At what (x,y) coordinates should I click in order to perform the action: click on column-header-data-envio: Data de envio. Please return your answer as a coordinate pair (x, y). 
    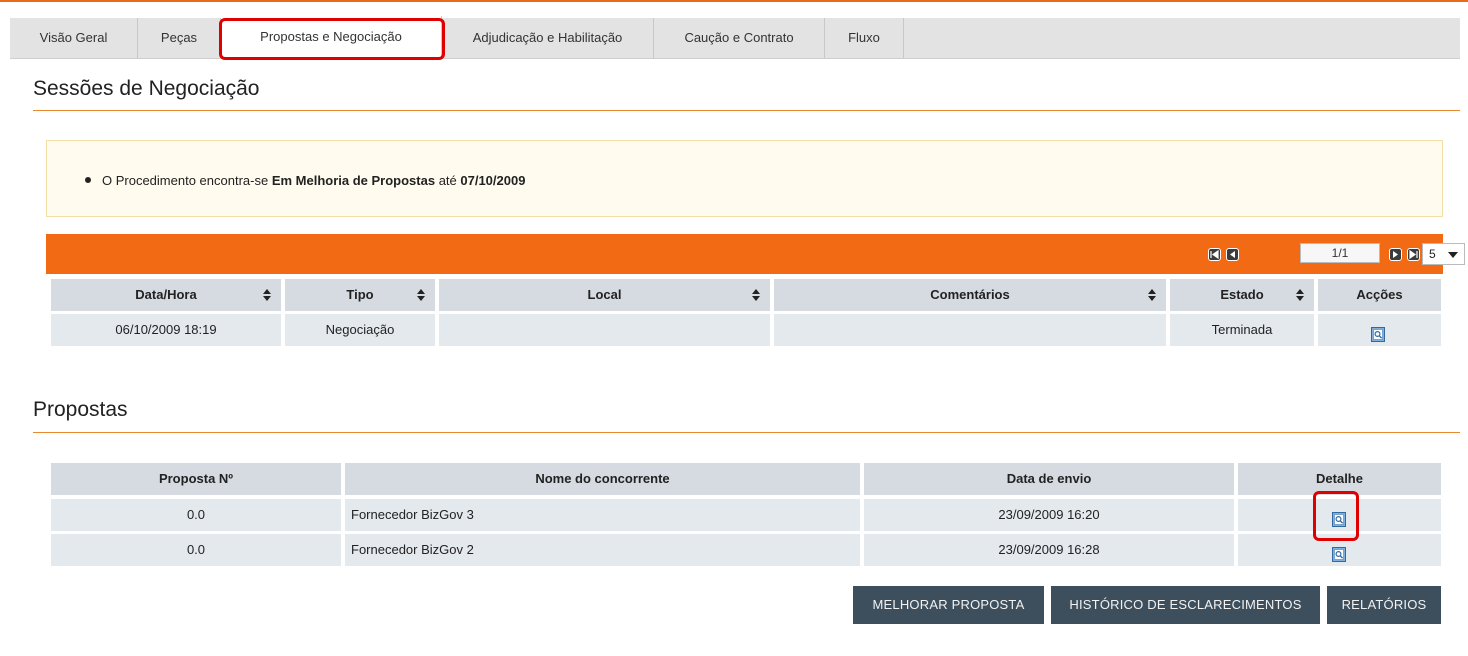
    Looking at the image, I should click on (1049, 479).